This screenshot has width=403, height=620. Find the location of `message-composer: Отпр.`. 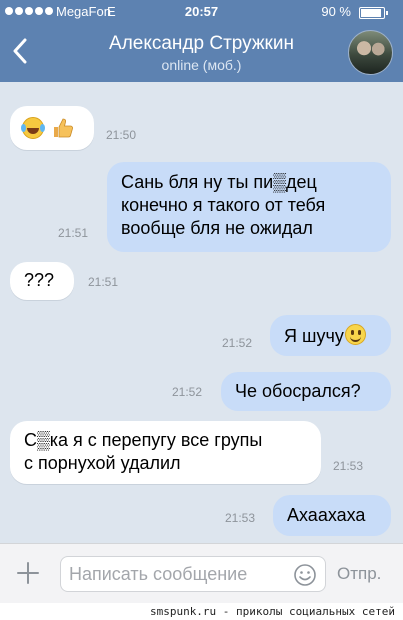

message-composer: Отпр. is located at coordinates (201, 573).